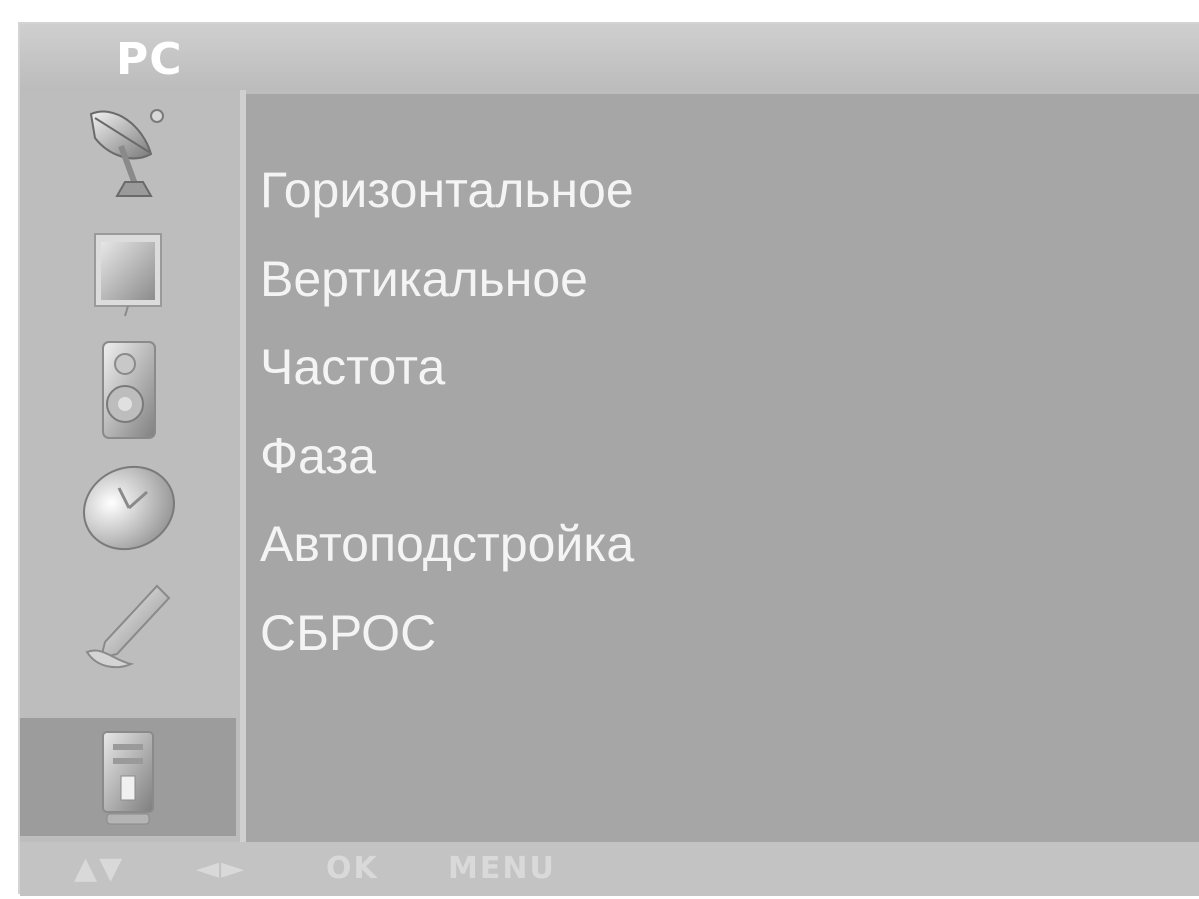 Image resolution: width=1199 pixels, height=899 pixels. I want to click on menu-hint: MENU, so click(502, 868).